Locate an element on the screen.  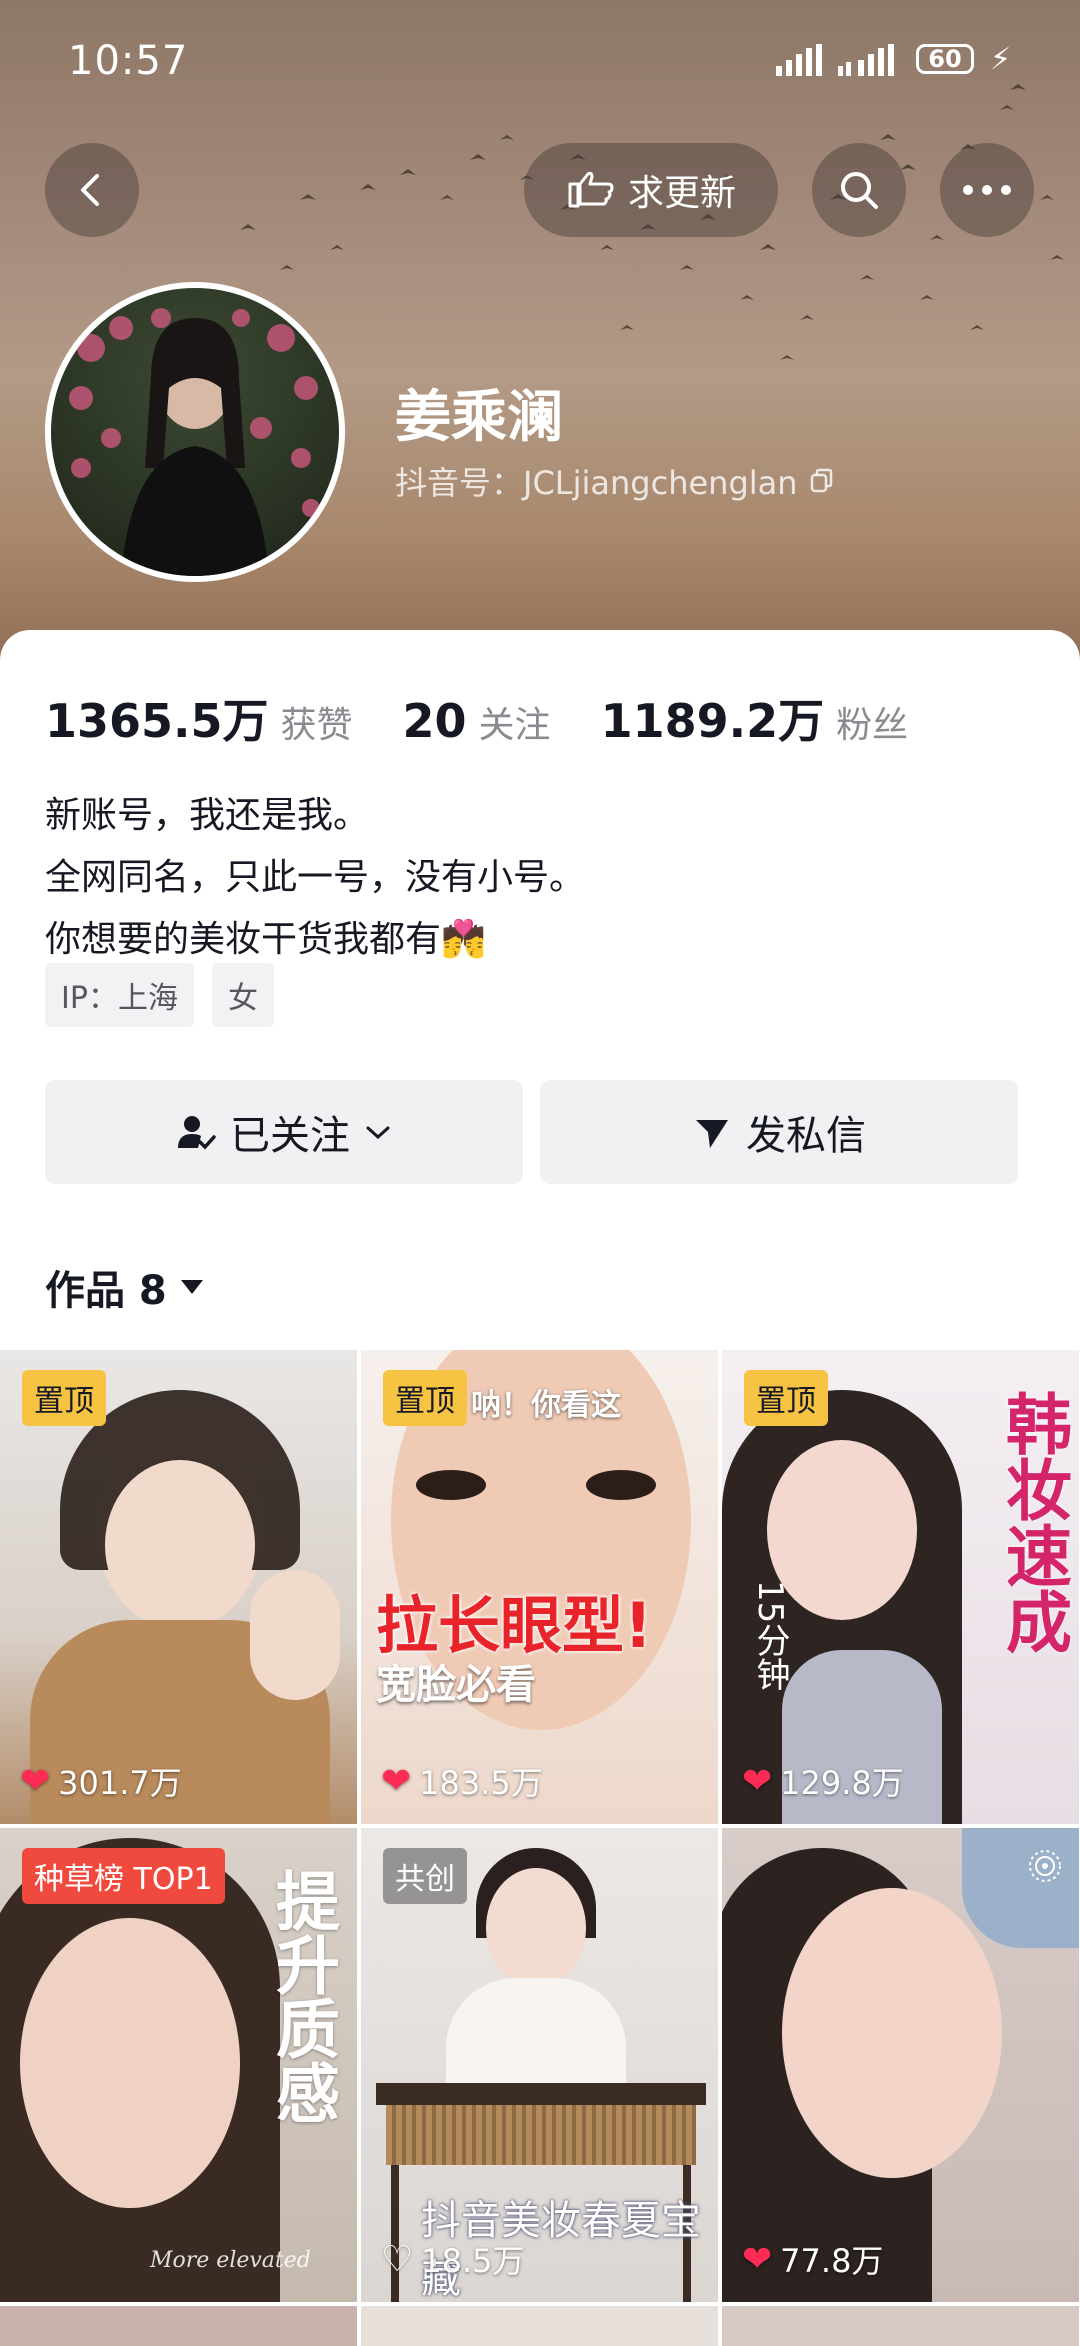
live-photo-icon is located at coordinates (1045, 1866).